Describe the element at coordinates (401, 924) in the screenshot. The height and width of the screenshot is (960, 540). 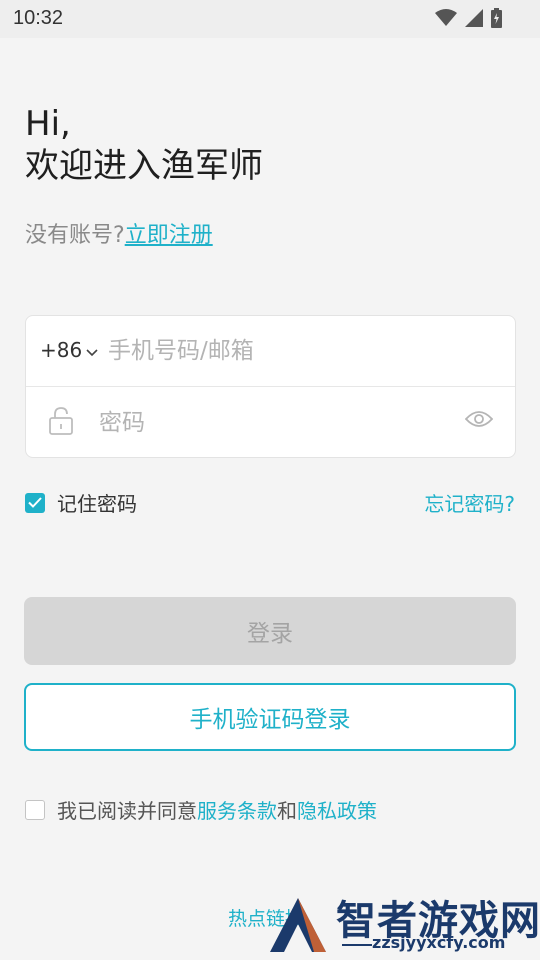
I see `site-watermark: 智者游戏网 zzsjyyxcfy.com` at that location.